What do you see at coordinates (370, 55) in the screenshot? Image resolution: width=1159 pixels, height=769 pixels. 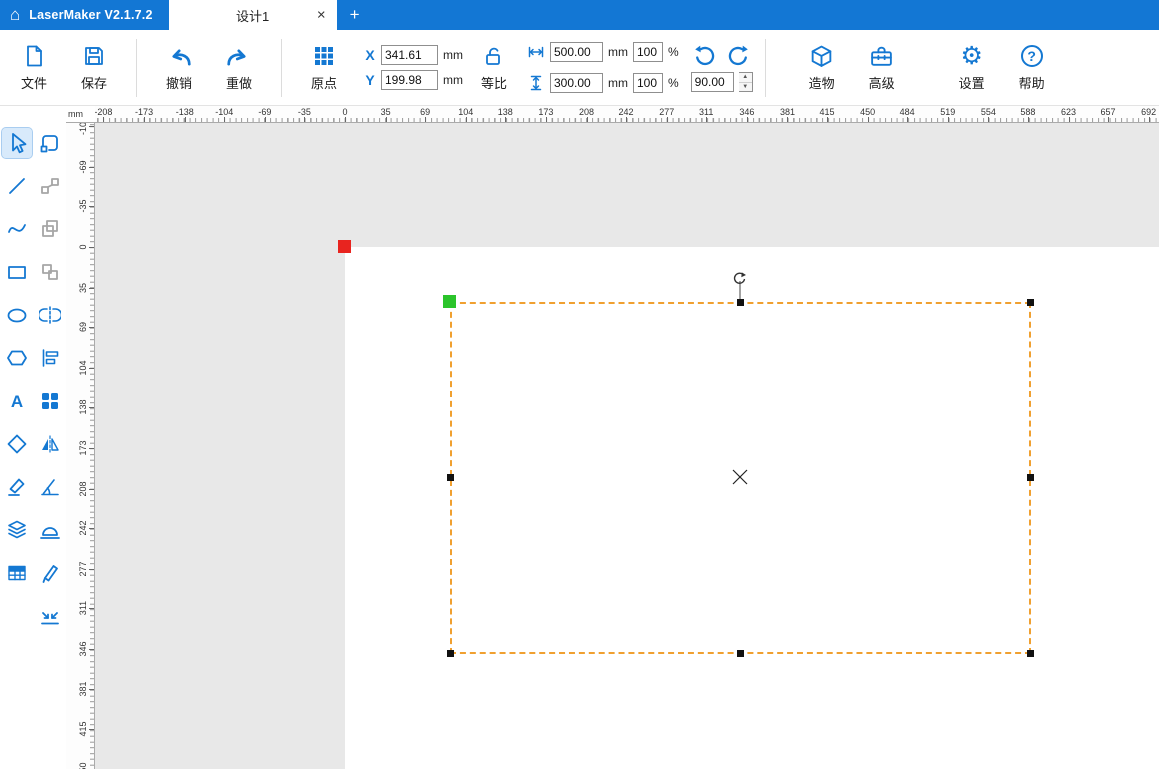 I see `x-axis-label: X` at bounding box center [370, 55].